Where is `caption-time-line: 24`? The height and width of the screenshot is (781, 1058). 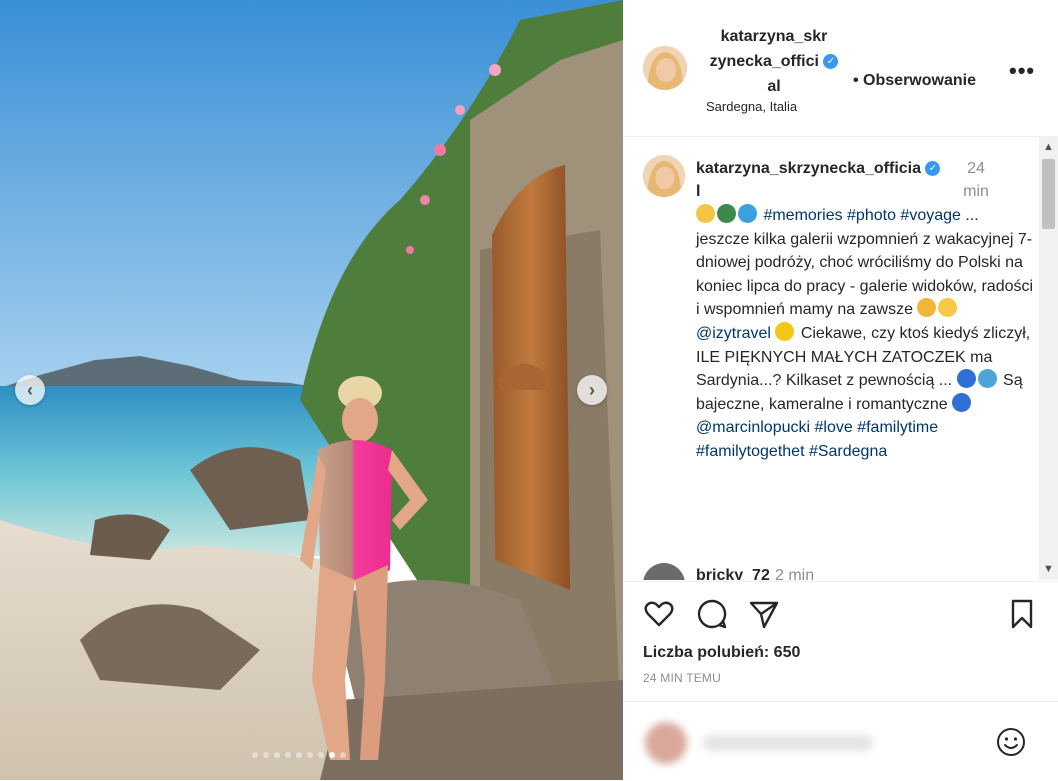
caption-time-line: 24 is located at coordinates (976, 168).